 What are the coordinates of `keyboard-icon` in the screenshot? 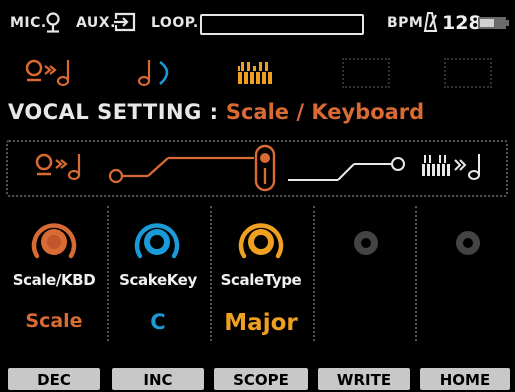 It's located at (255, 73).